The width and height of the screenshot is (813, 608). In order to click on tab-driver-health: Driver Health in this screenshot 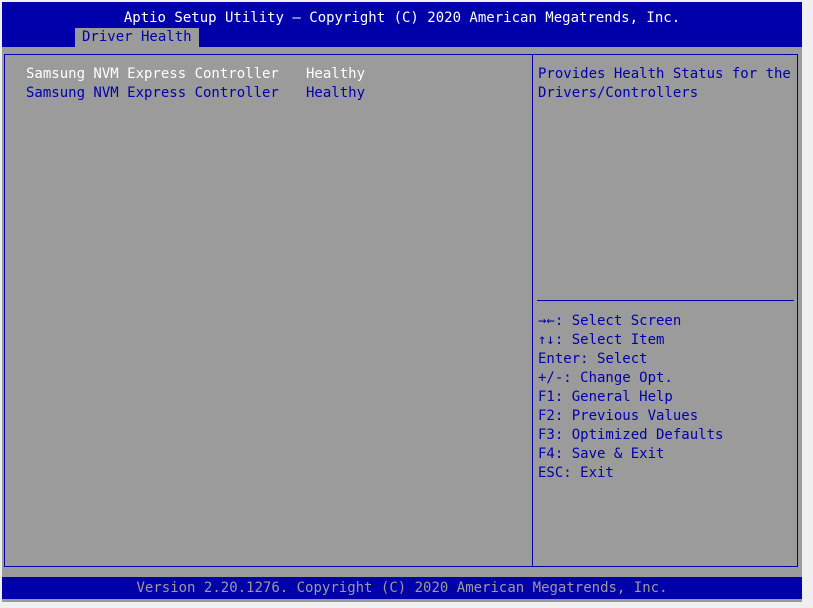, I will do `click(137, 37)`.